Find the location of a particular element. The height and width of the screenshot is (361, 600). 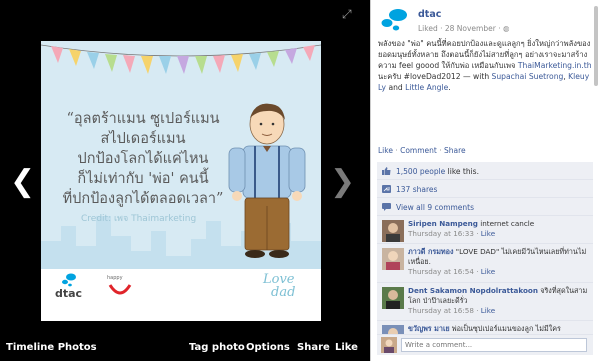

love-dad-line2: dad is located at coordinates (283, 292).